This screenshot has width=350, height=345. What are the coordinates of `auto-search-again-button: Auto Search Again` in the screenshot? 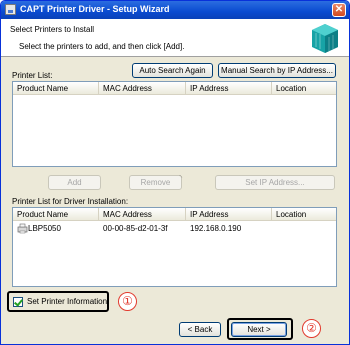 It's located at (172, 70).